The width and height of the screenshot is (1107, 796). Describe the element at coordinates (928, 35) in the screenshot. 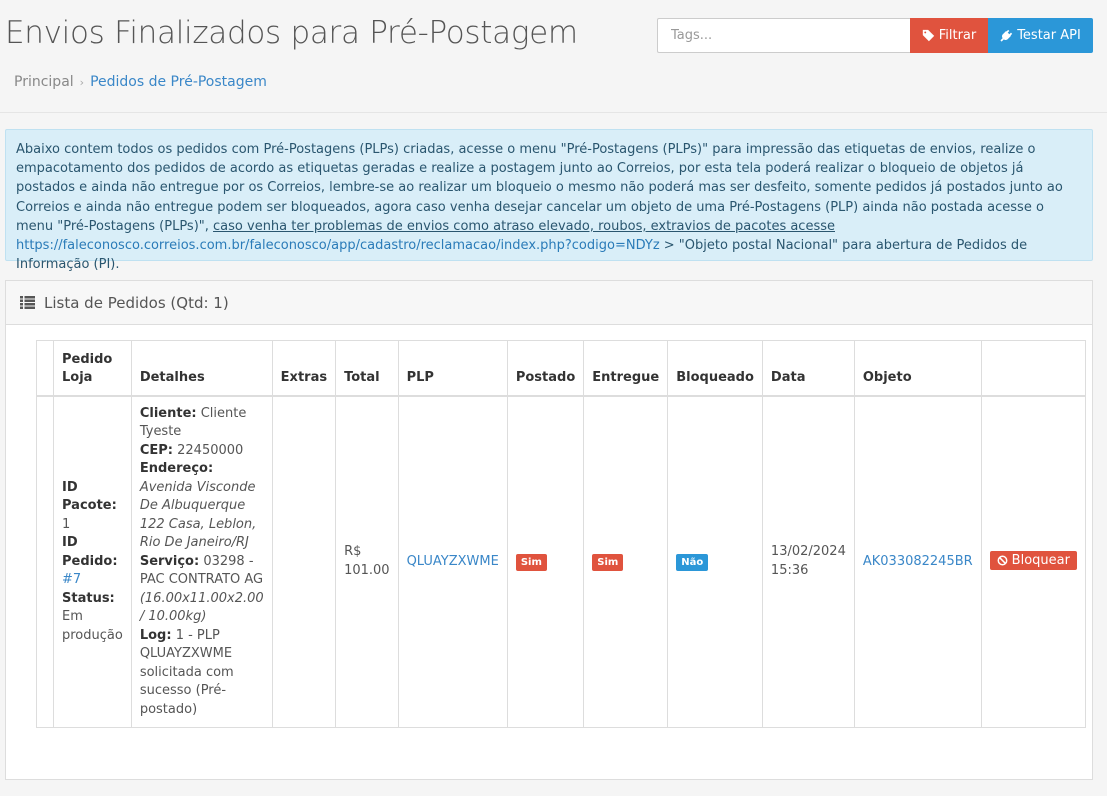

I see `tag-icon` at that location.